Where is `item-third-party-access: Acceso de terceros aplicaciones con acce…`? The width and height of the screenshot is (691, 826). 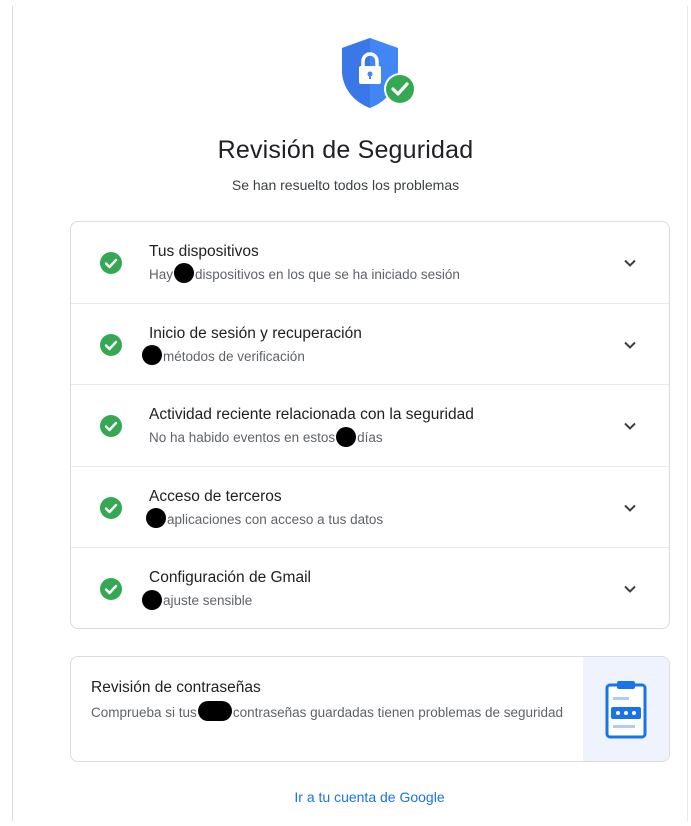
item-third-party-access: Acceso de terceros aplicaciones con acce… is located at coordinates (370, 508).